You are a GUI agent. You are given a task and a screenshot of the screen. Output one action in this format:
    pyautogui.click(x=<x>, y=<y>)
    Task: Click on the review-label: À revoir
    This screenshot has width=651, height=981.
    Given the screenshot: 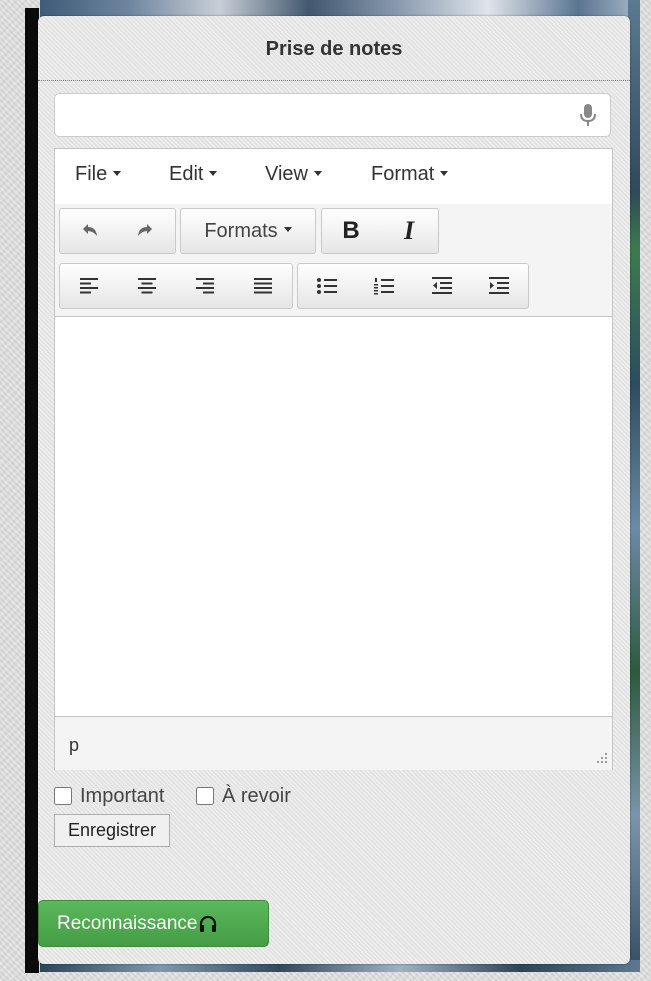 What is the action you would take?
    pyautogui.click(x=256, y=795)
    